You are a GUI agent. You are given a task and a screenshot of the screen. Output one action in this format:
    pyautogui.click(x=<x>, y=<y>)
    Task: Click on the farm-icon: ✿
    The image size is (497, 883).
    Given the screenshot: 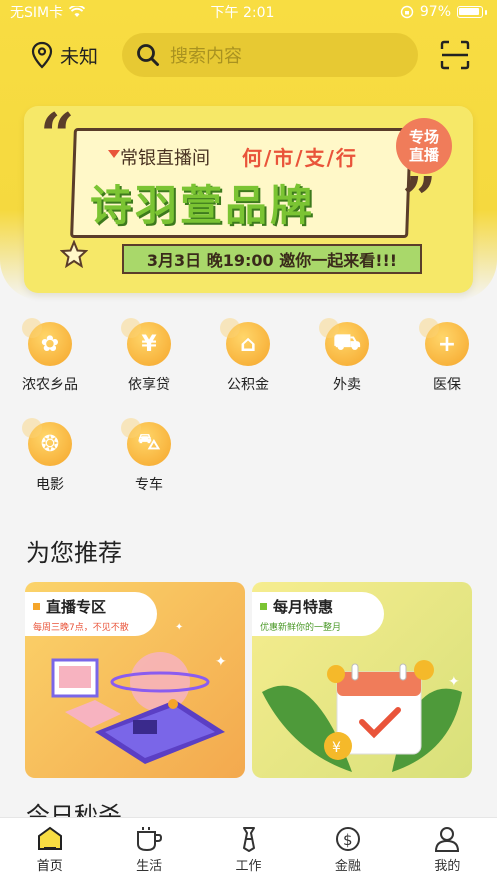 What is the action you would take?
    pyautogui.click(x=47, y=342)
    